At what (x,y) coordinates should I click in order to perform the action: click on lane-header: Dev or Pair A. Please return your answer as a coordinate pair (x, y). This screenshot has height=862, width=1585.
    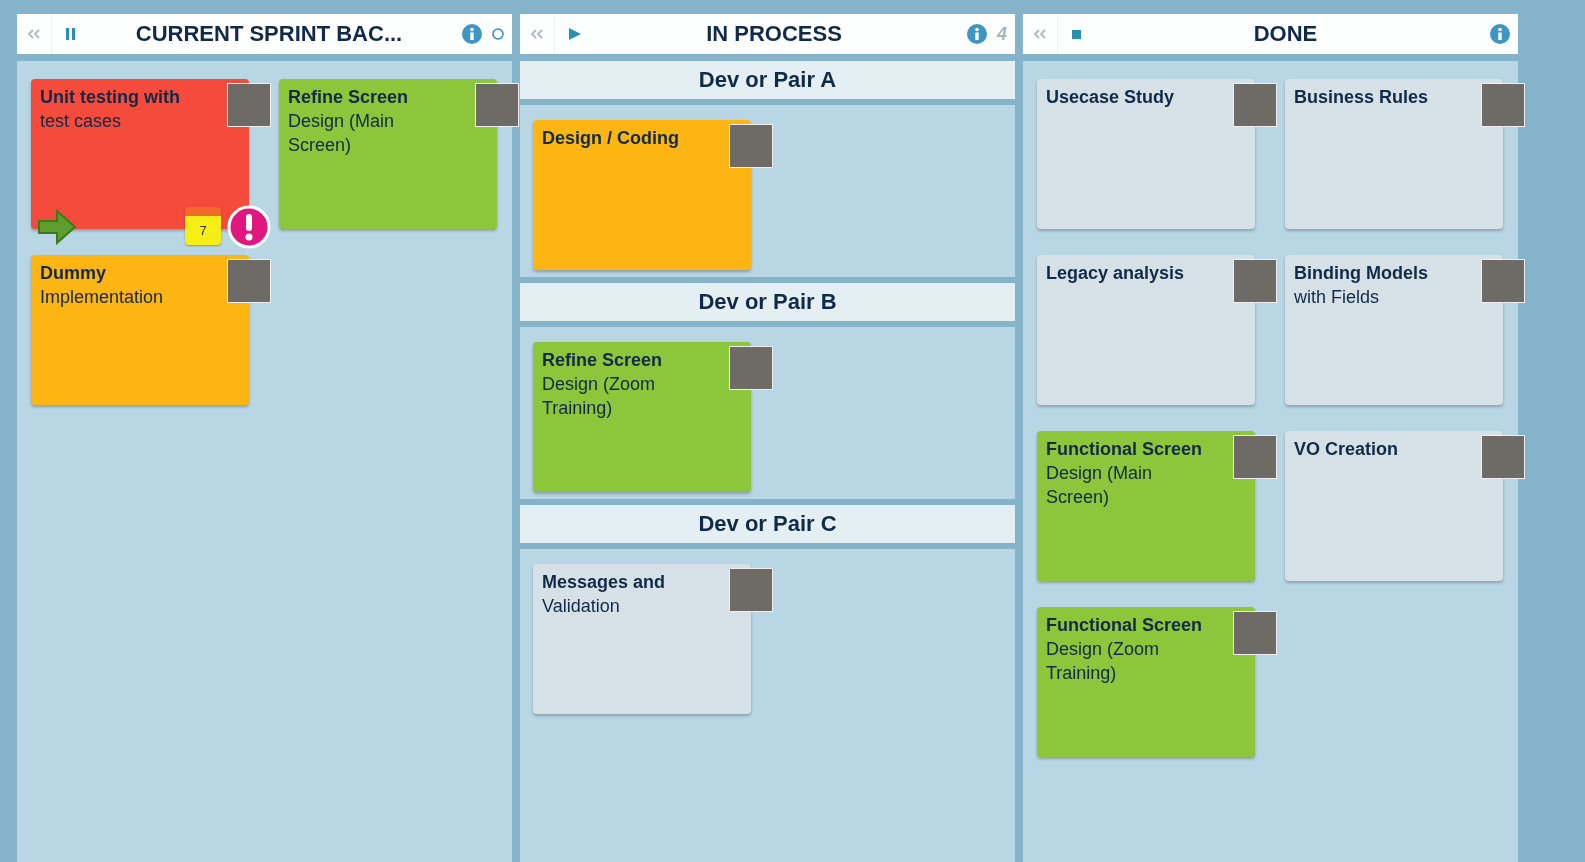
    Looking at the image, I should click on (767, 80).